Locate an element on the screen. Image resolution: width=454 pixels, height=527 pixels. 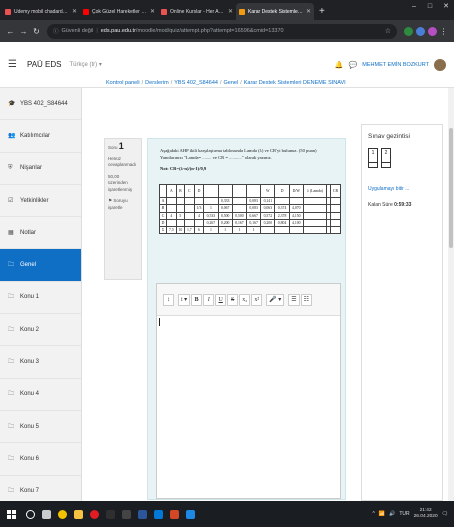
clock: 21:42 26.04.2020 is located at coordinates (426, 514).